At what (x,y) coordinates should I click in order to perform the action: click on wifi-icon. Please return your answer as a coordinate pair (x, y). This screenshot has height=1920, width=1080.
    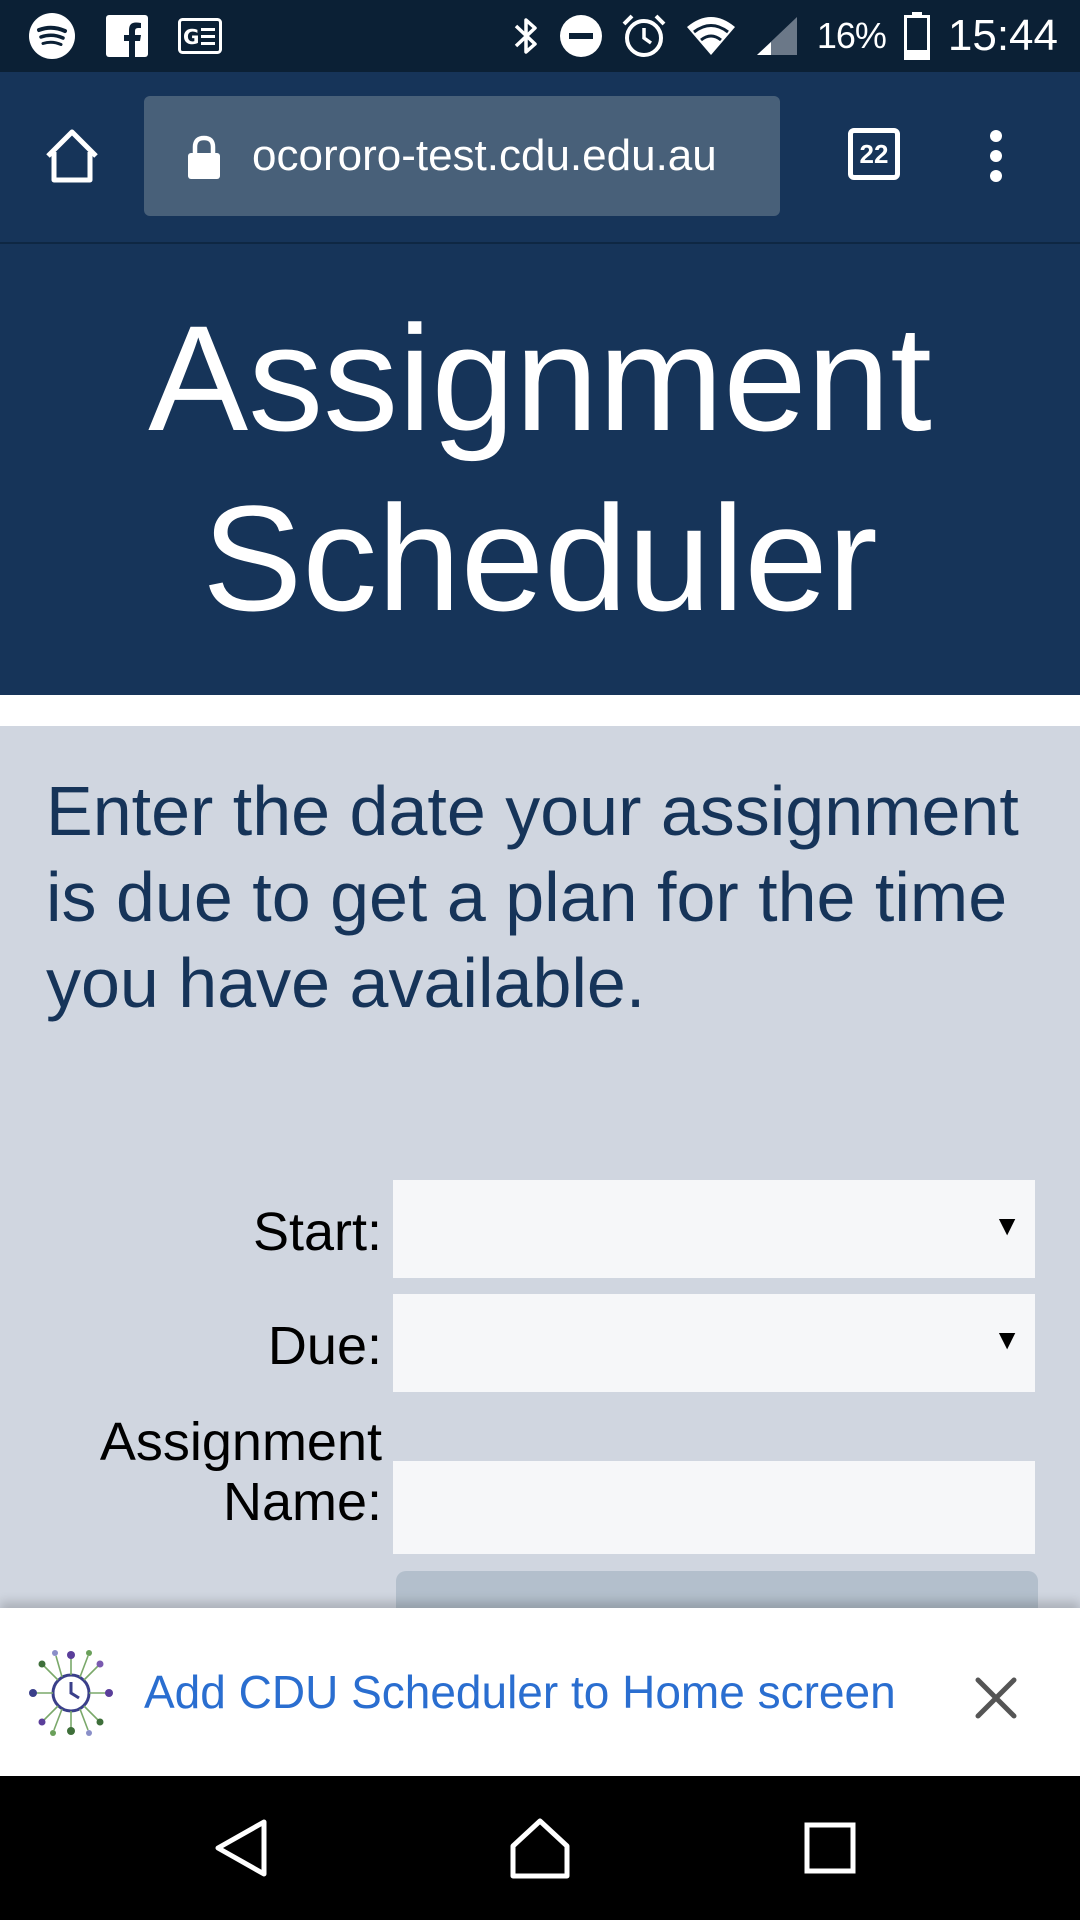
    Looking at the image, I should click on (710, 36).